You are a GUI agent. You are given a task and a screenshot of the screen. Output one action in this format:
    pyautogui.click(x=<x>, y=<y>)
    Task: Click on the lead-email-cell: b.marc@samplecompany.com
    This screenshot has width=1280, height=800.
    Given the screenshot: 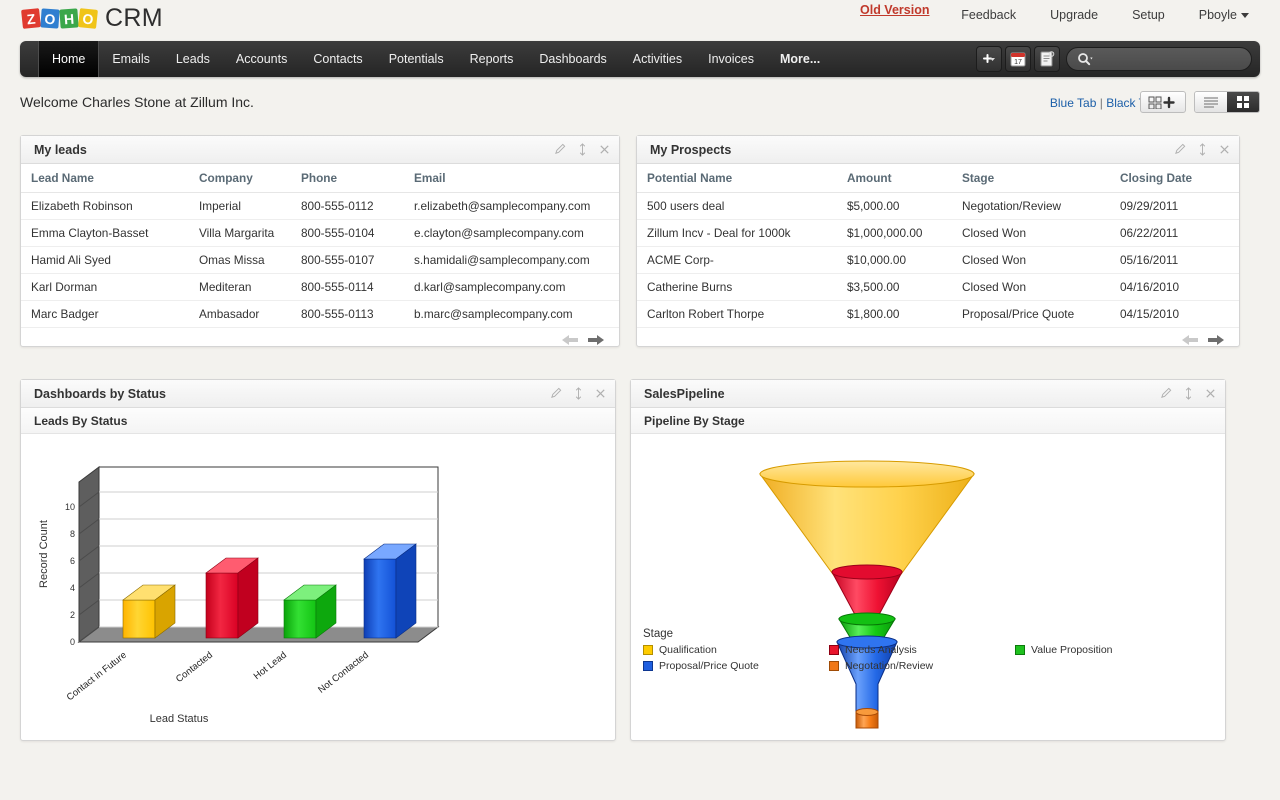 What is the action you would take?
    pyautogui.click(x=511, y=314)
    